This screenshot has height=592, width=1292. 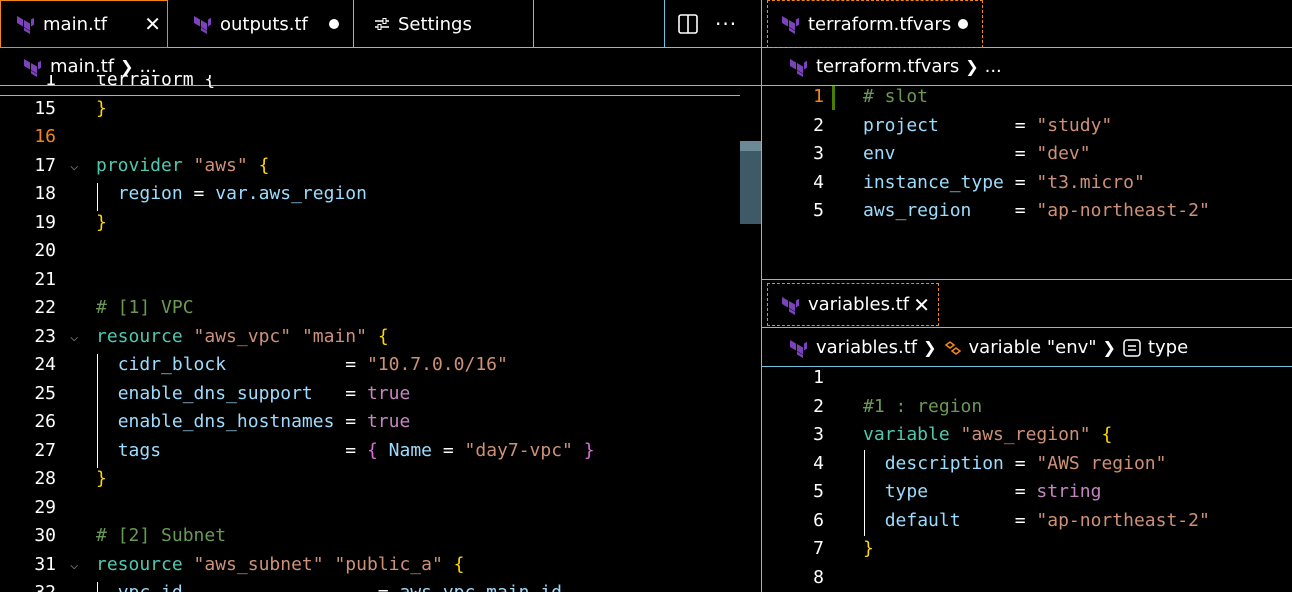 What do you see at coordinates (726, 24) in the screenshot?
I see `more-actions-icon: ···` at bounding box center [726, 24].